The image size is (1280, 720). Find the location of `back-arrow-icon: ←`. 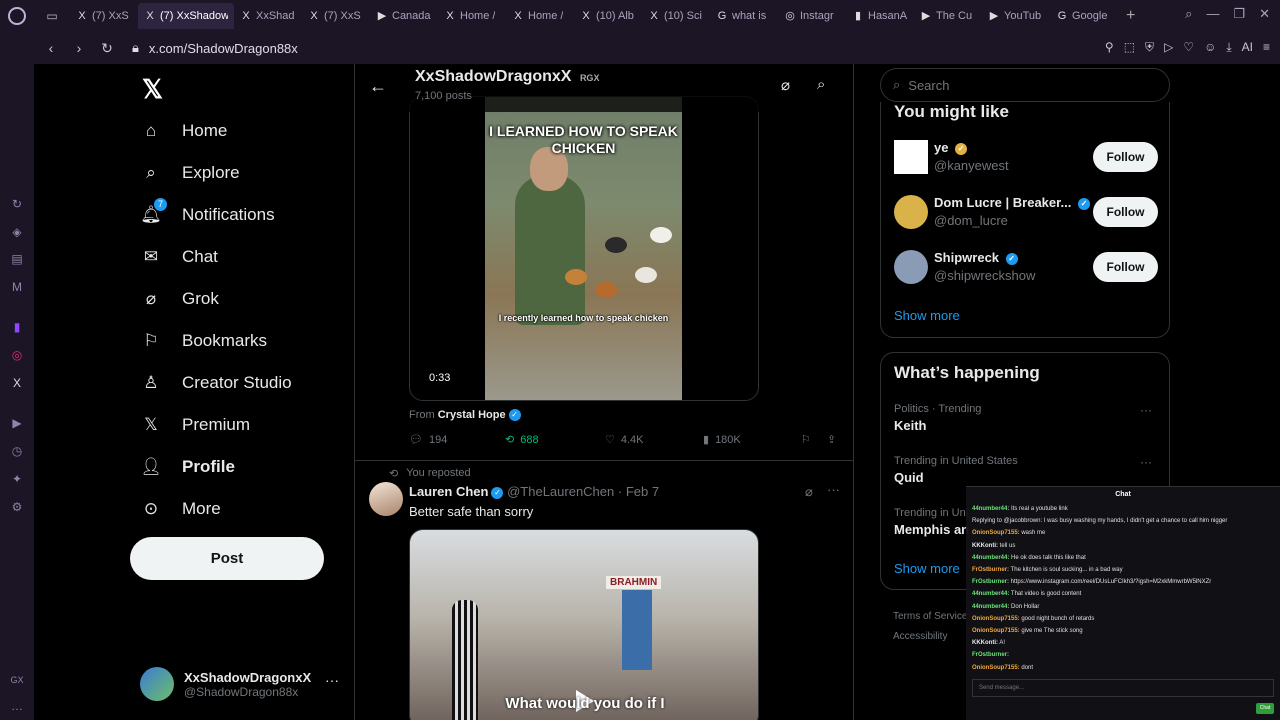

back-arrow-icon: ← is located at coordinates (378, 86).